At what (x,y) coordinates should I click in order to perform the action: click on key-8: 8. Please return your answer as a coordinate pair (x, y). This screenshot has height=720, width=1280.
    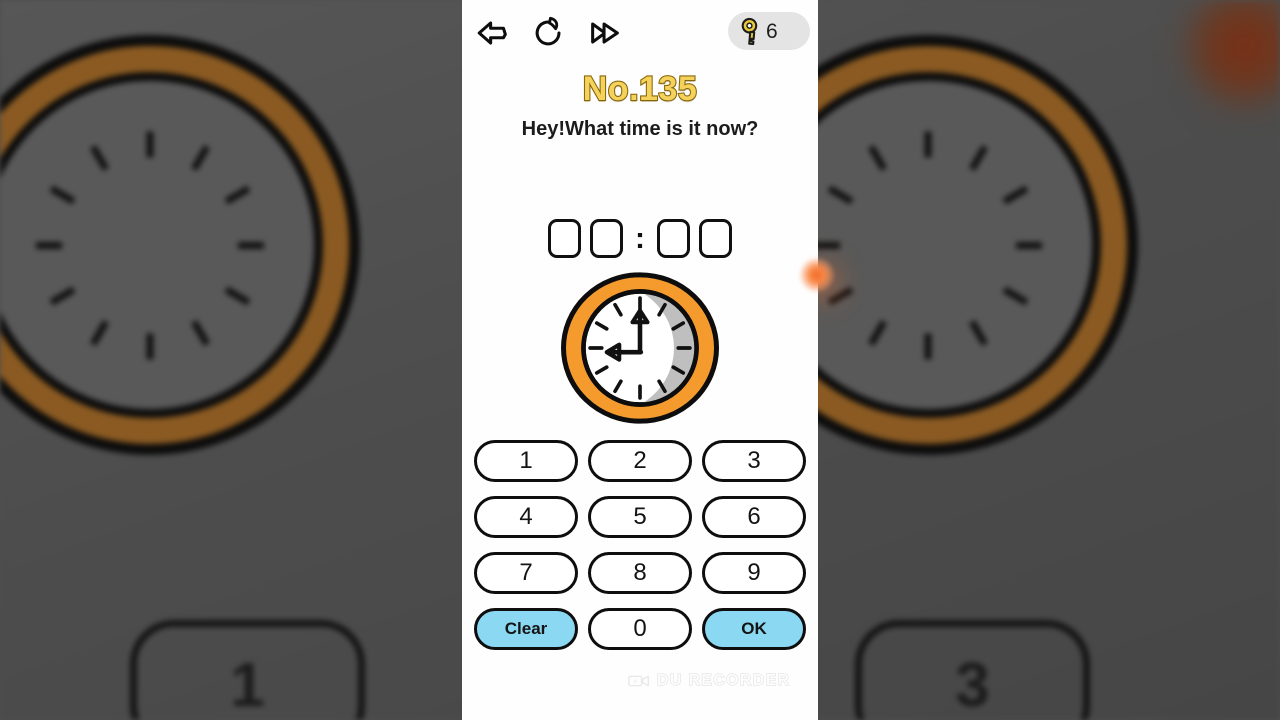
    Looking at the image, I should click on (640, 573).